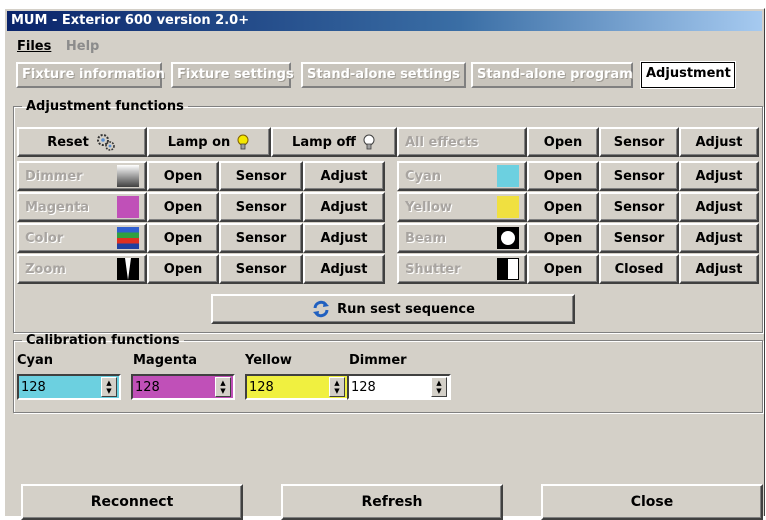 This screenshot has width=766, height=520. Describe the element at coordinates (344, 207) in the screenshot. I see `magenta-adjust-button: Adjust` at that location.